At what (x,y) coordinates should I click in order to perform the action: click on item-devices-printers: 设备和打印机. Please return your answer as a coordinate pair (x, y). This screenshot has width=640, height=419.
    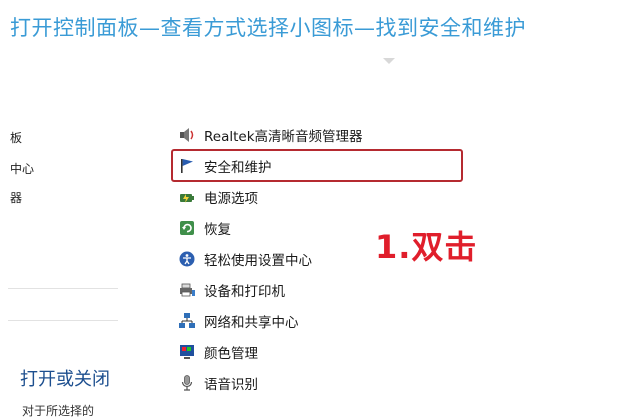
    Looking at the image, I should click on (320, 290).